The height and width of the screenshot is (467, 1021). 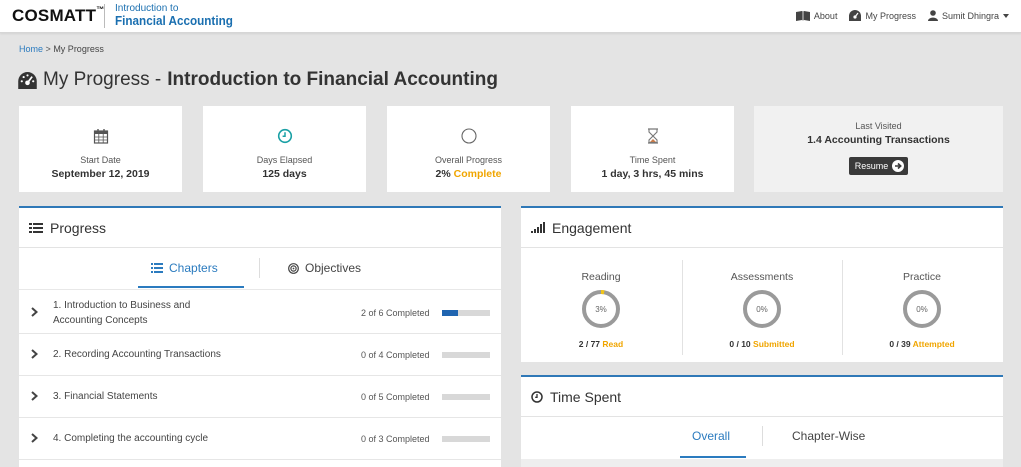 What do you see at coordinates (601, 344) in the screenshot?
I see `engagement-stat: 2 / 77 Read` at bounding box center [601, 344].